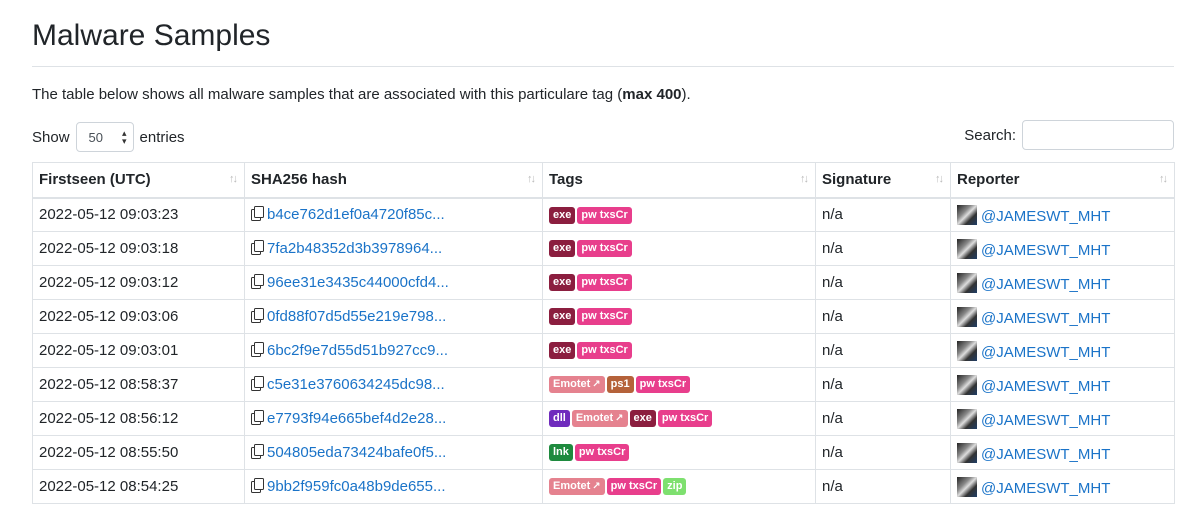  I want to click on column-header-firstseen: Firstseen (UTC) ↑↓, so click(138, 180).